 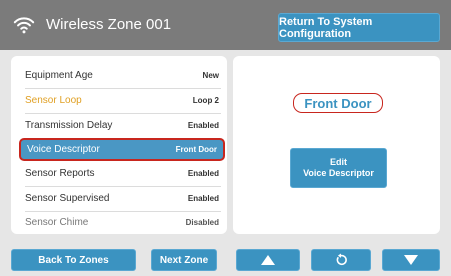 I want to click on up-arrow-icon, so click(x=268, y=260).